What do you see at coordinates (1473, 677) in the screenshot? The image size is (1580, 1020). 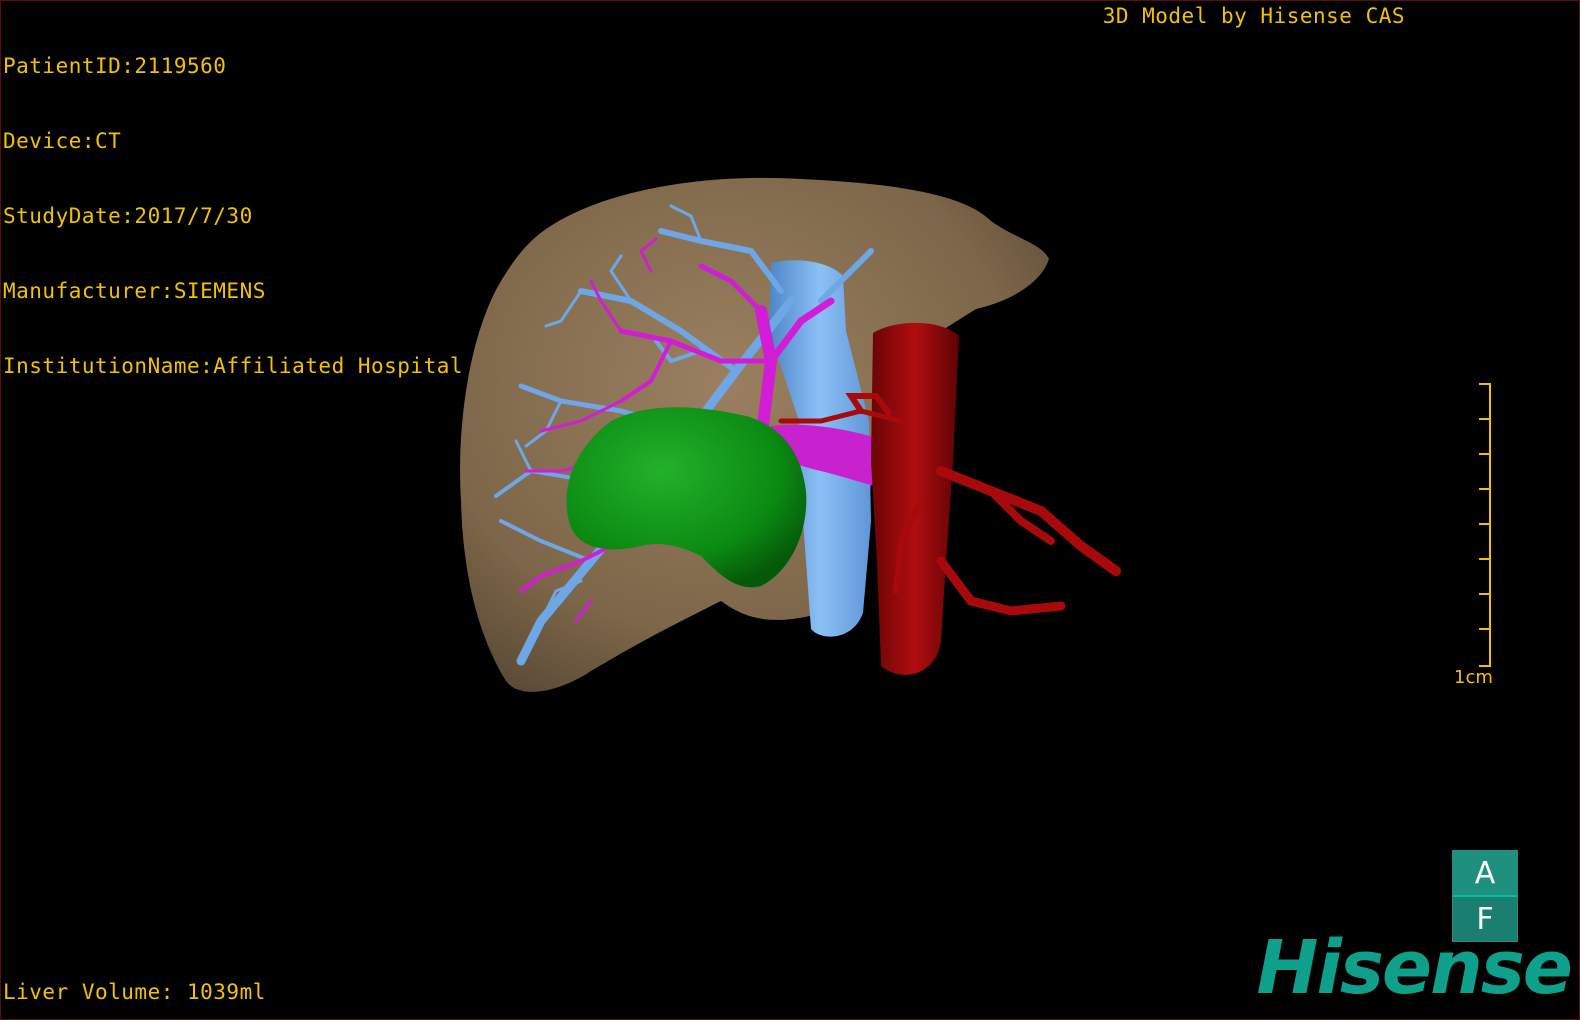 I see `scale-bar-label: 1cm` at bounding box center [1473, 677].